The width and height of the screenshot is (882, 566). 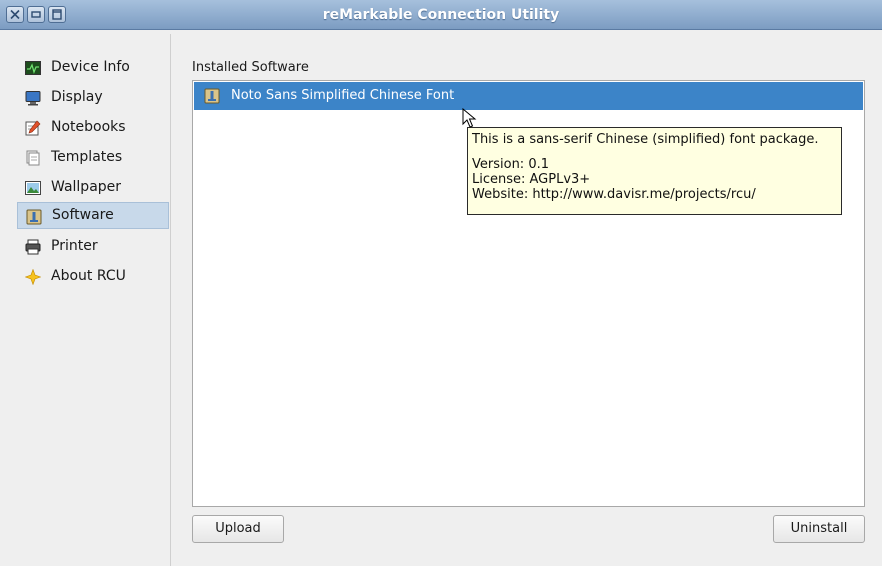 What do you see at coordinates (88, 127) in the screenshot?
I see `sidebar-item-label: Notebooks` at bounding box center [88, 127].